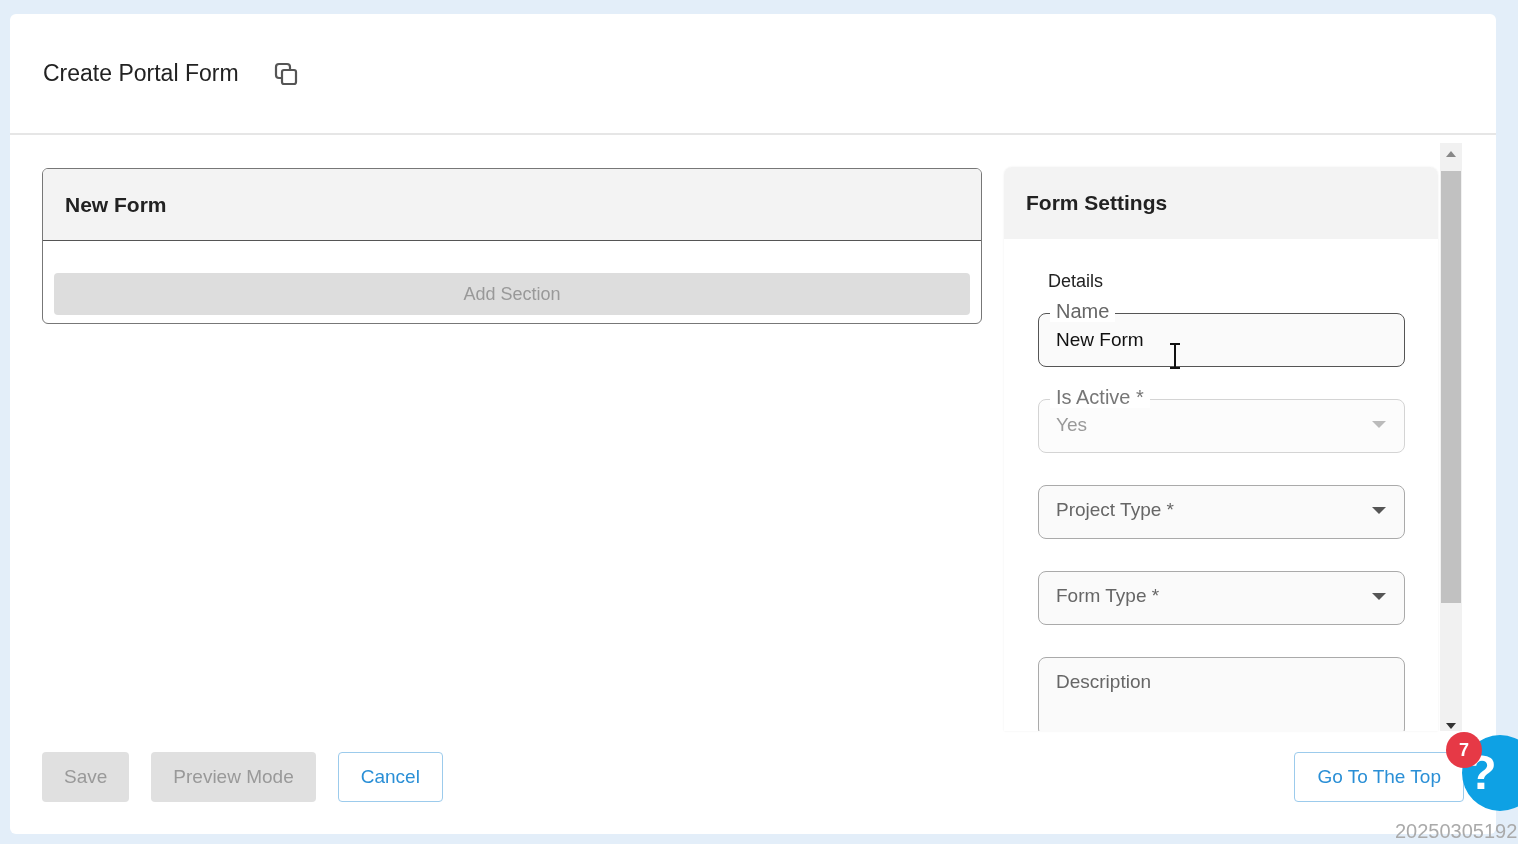  I want to click on scrollbar, so click(1451, 437).